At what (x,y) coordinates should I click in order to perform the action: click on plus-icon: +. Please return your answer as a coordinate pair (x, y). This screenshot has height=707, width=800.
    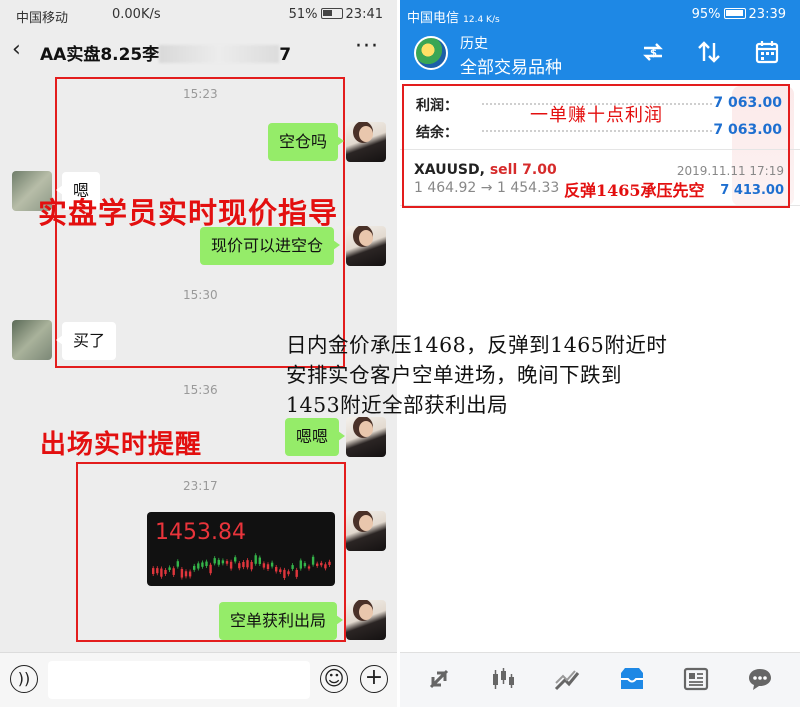
    Looking at the image, I should click on (374, 679).